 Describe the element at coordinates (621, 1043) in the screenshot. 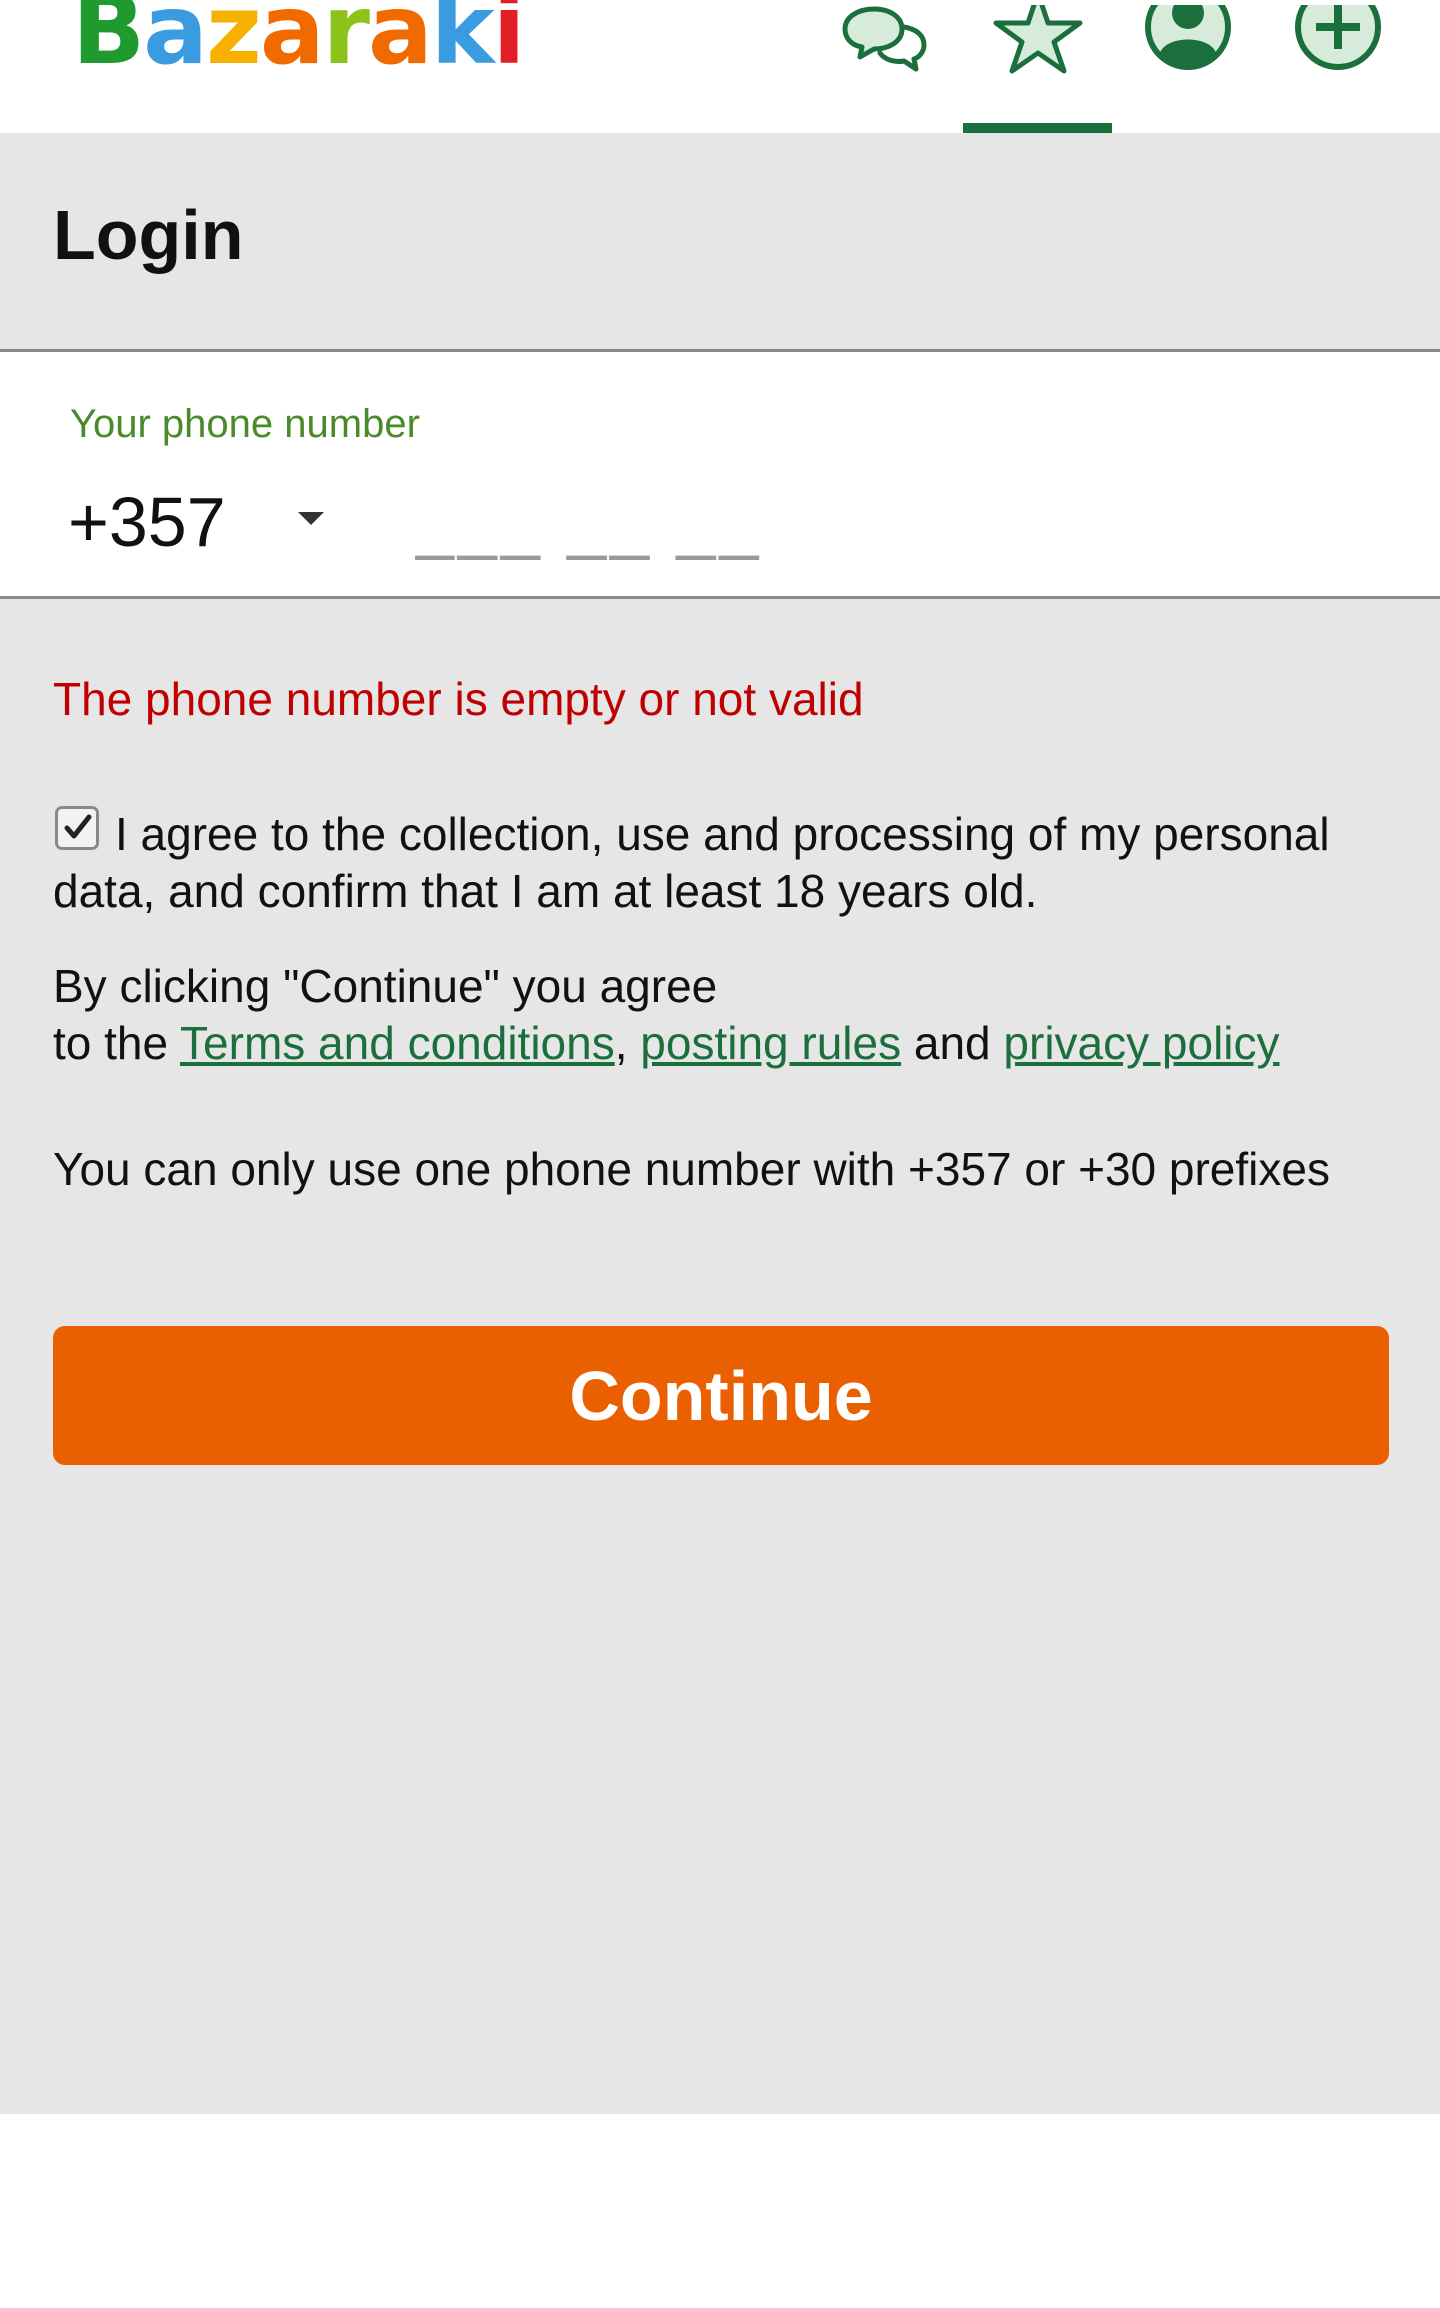

I see `terms-comma: ,` at that location.